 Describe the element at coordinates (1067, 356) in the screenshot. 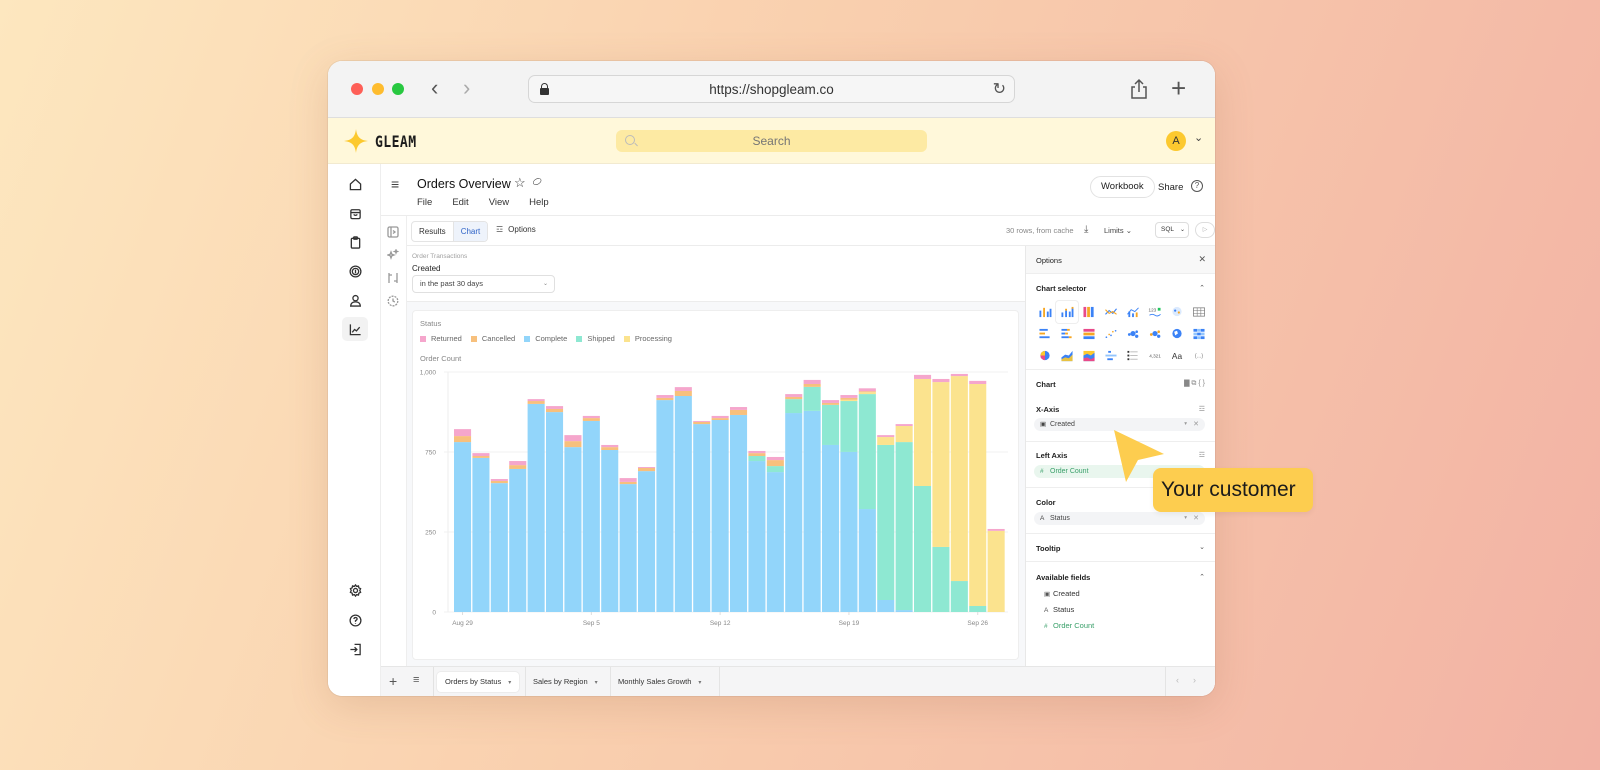

I see `chart-type-area` at that location.